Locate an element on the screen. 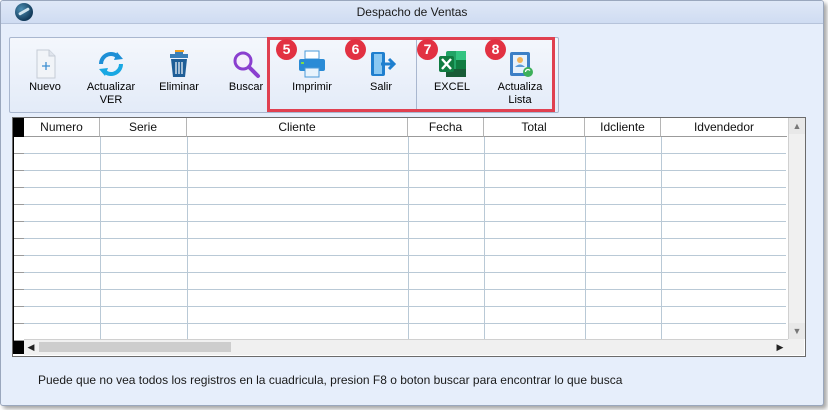 This screenshot has height=410, width=828. annotation-badge-5: 5 is located at coordinates (286, 49).